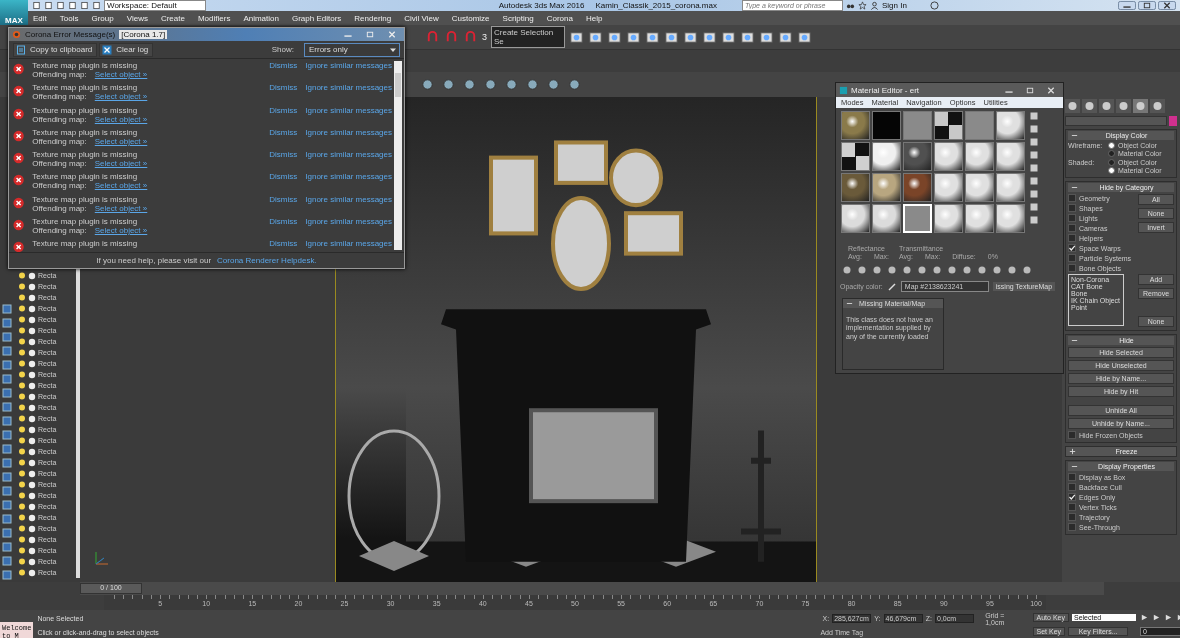 The width and height of the screenshot is (1180, 638). I want to click on user-icon, so click(874, 5).